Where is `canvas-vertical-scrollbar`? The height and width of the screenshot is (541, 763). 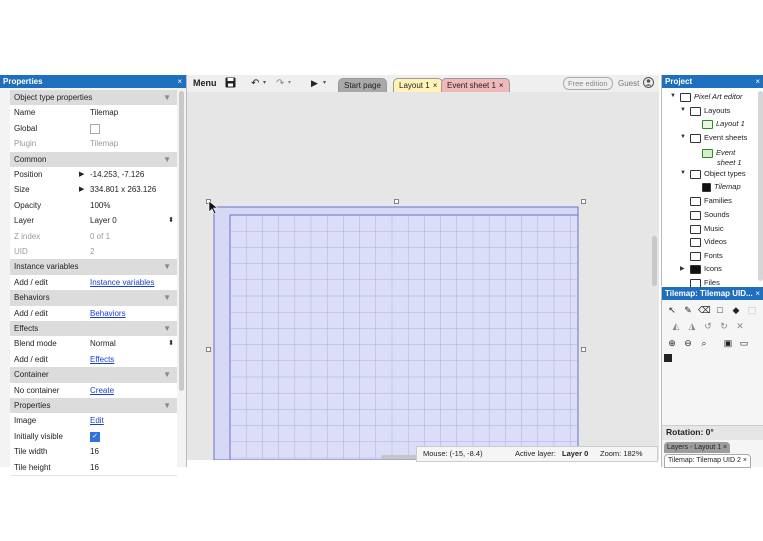 canvas-vertical-scrollbar is located at coordinates (654, 261).